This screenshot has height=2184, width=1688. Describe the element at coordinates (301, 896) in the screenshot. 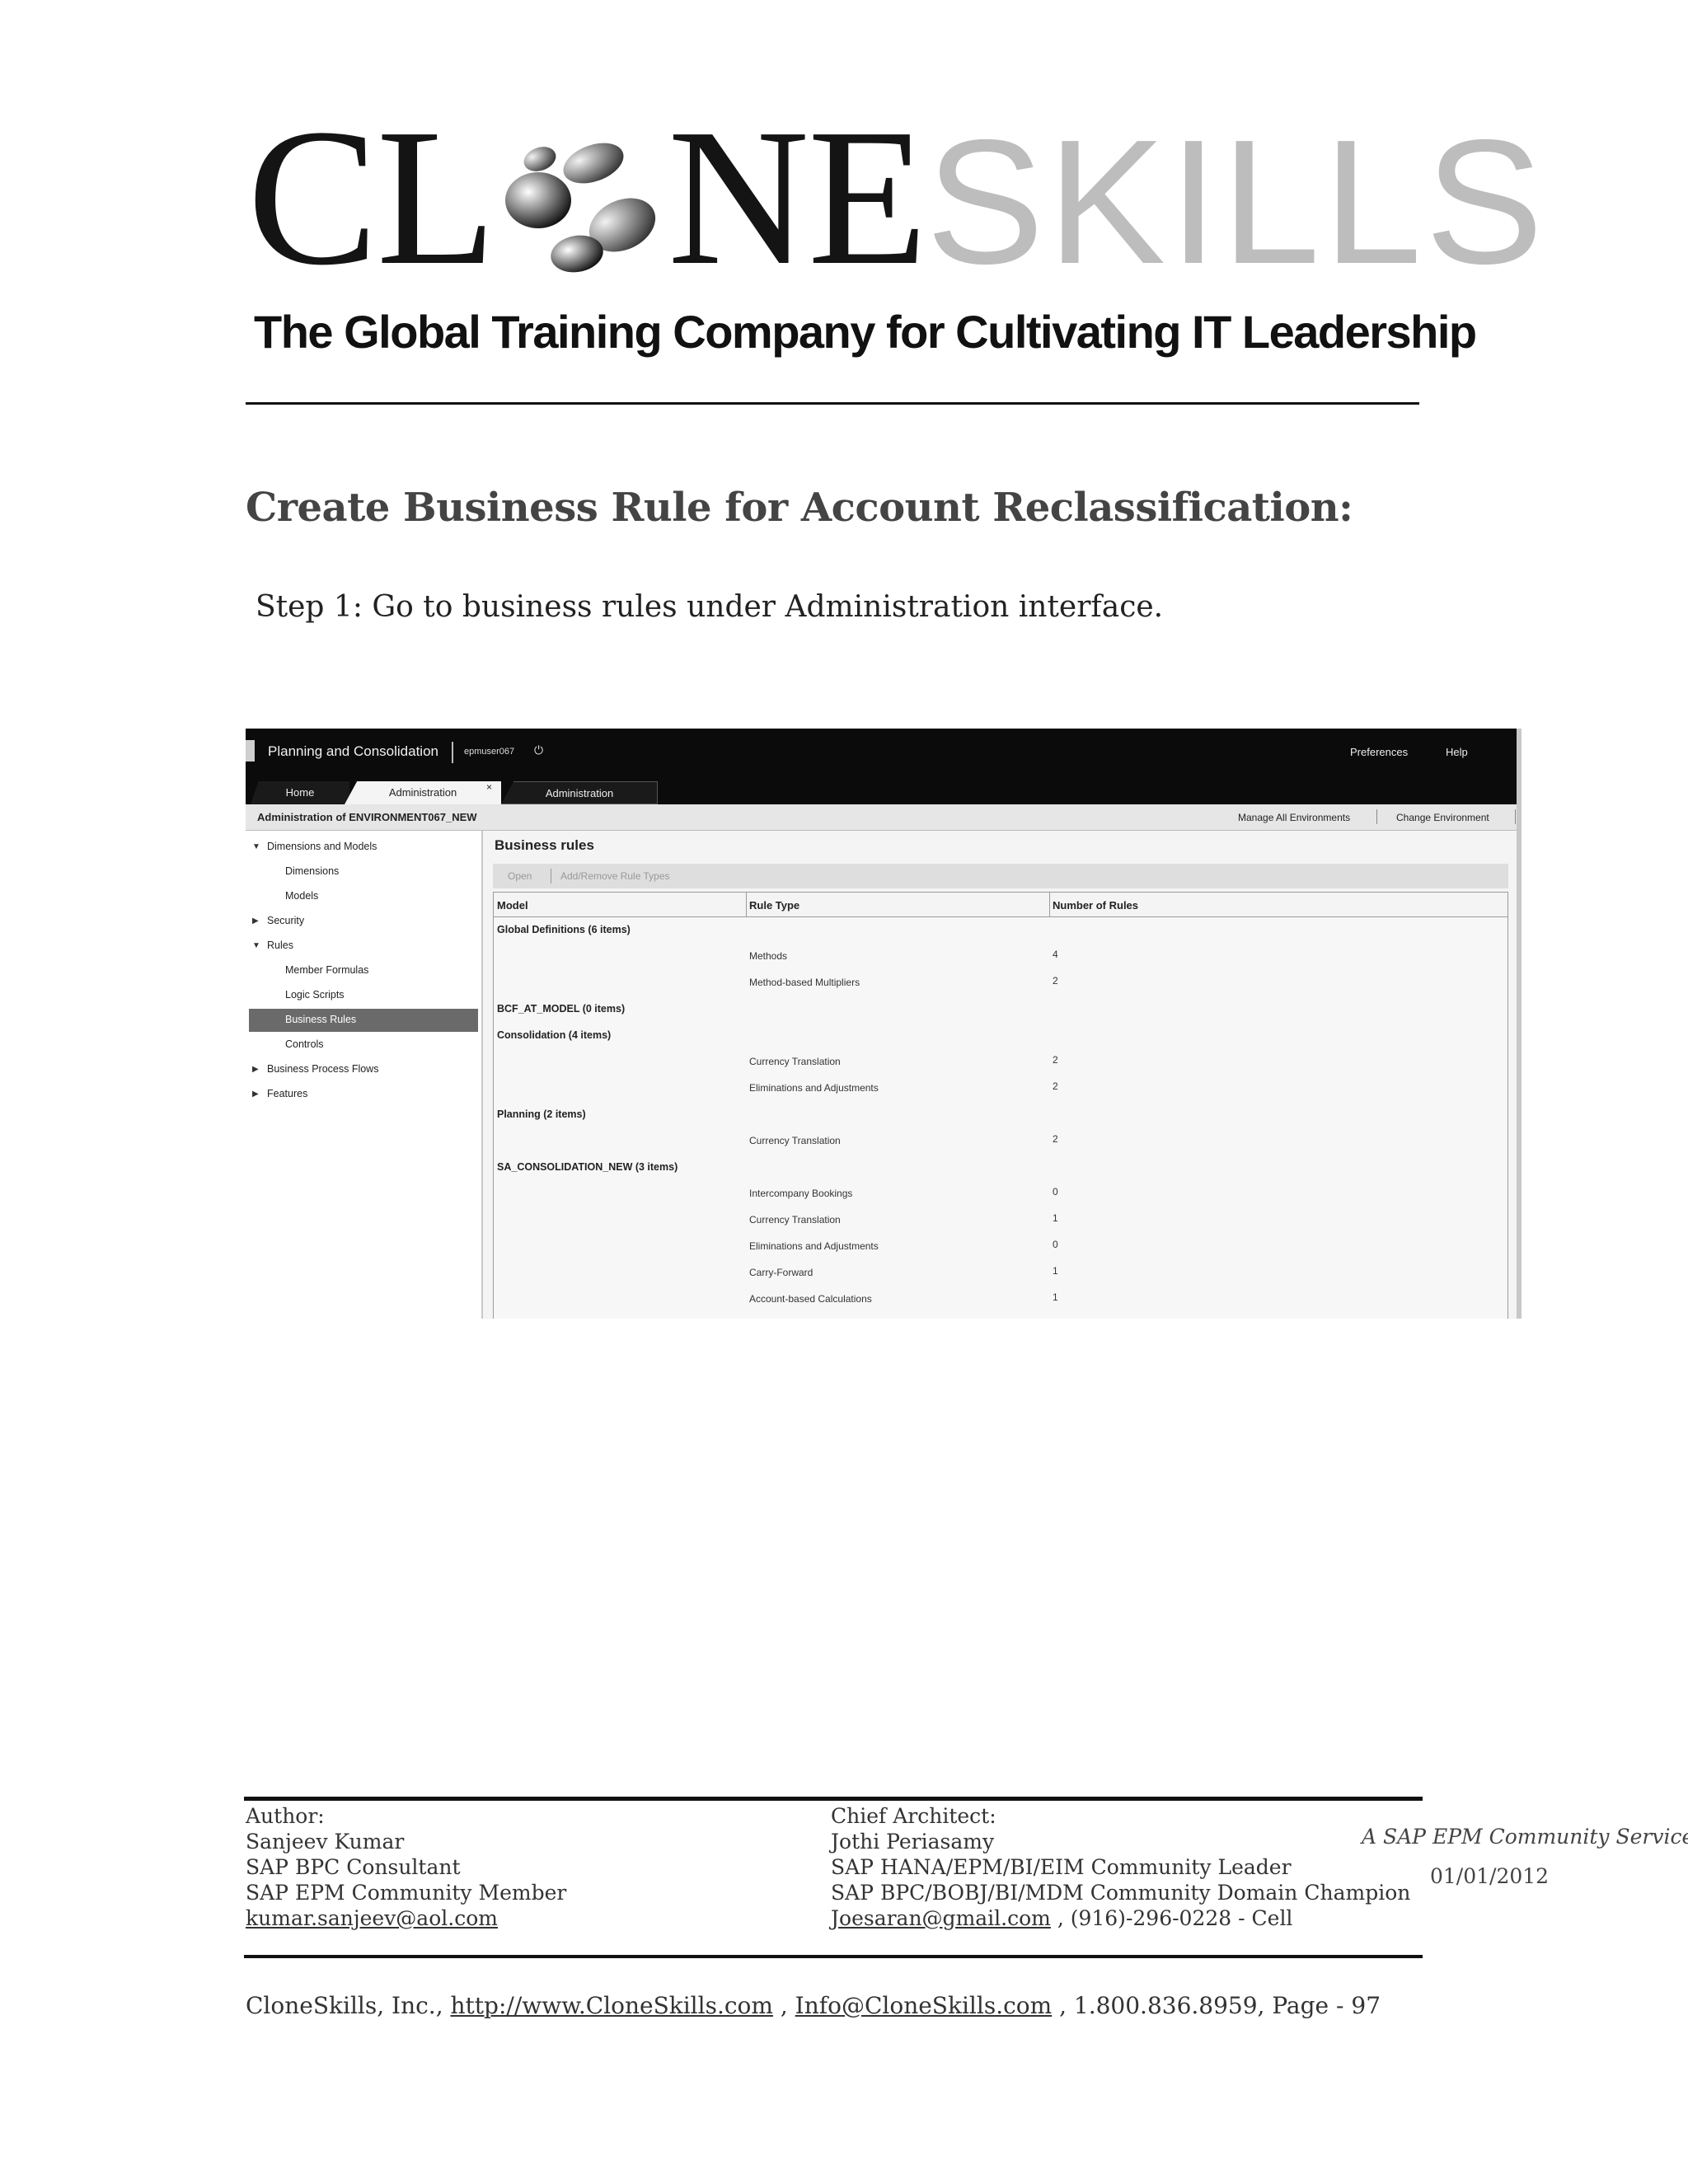

I see `nav-models: Models` at that location.